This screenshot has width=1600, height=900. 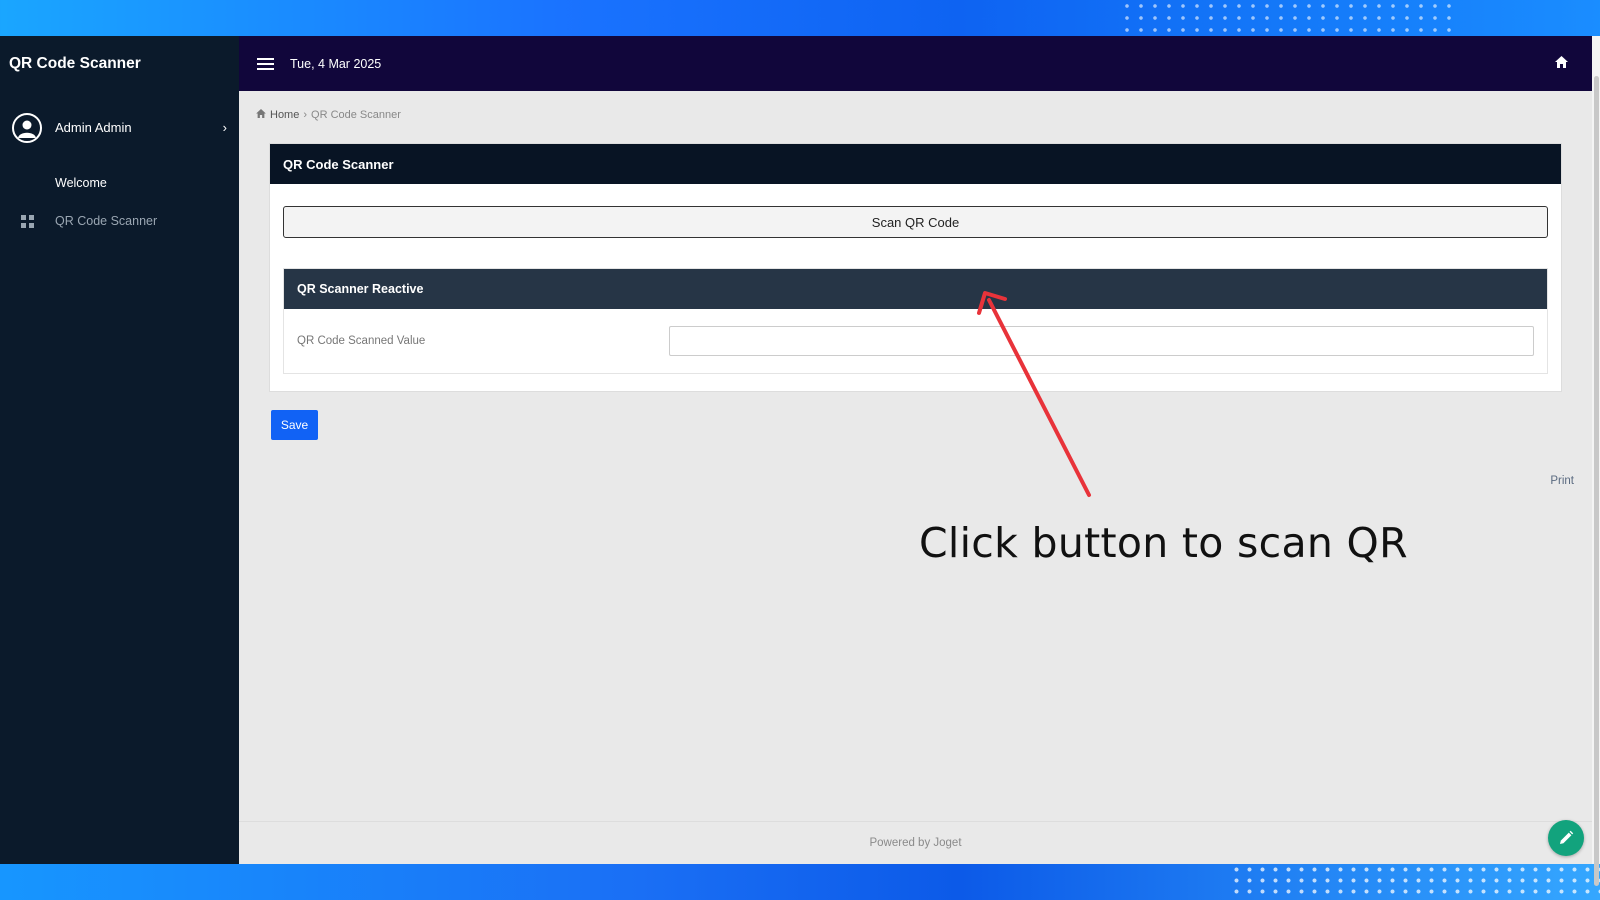 I want to click on edit-button, so click(x=1566, y=838).